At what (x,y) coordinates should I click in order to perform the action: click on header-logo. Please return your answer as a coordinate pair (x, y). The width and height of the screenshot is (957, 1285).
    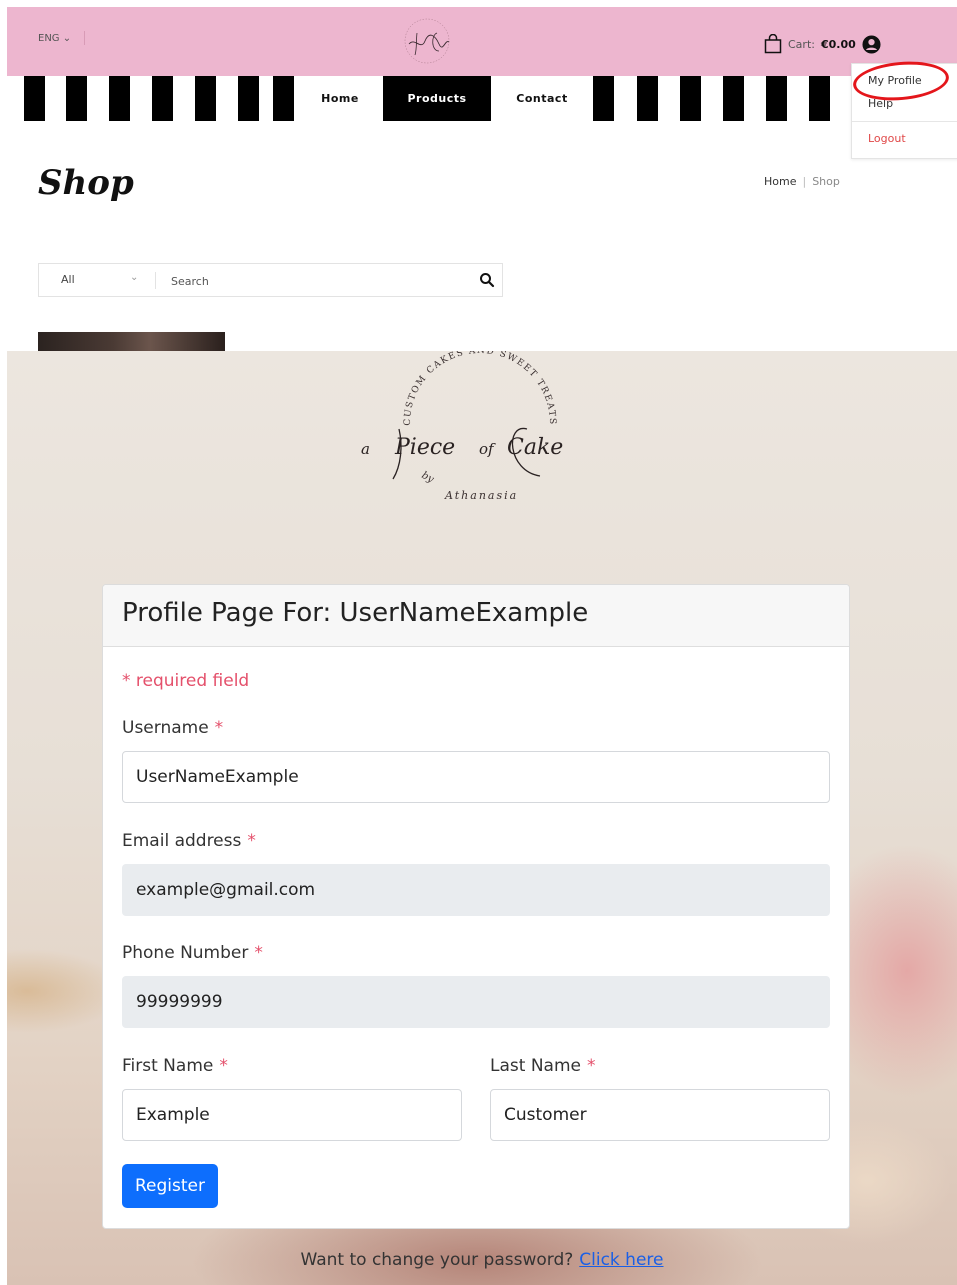
    Looking at the image, I should click on (427, 41).